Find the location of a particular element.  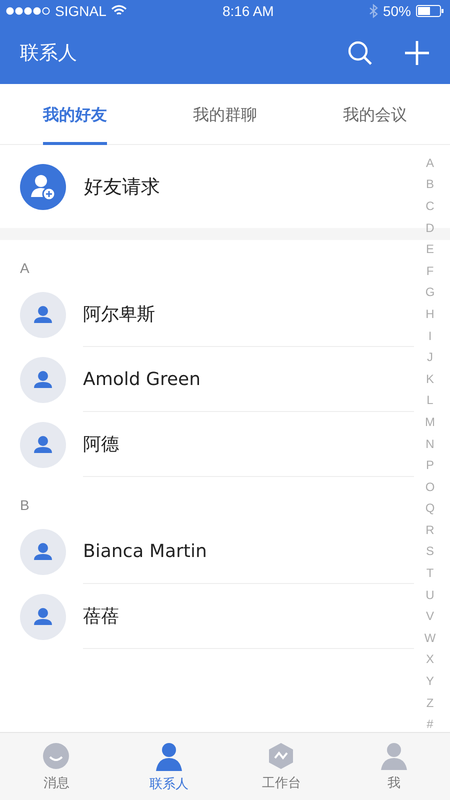

contact-name: 蓓蓓 is located at coordinates (248, 616).